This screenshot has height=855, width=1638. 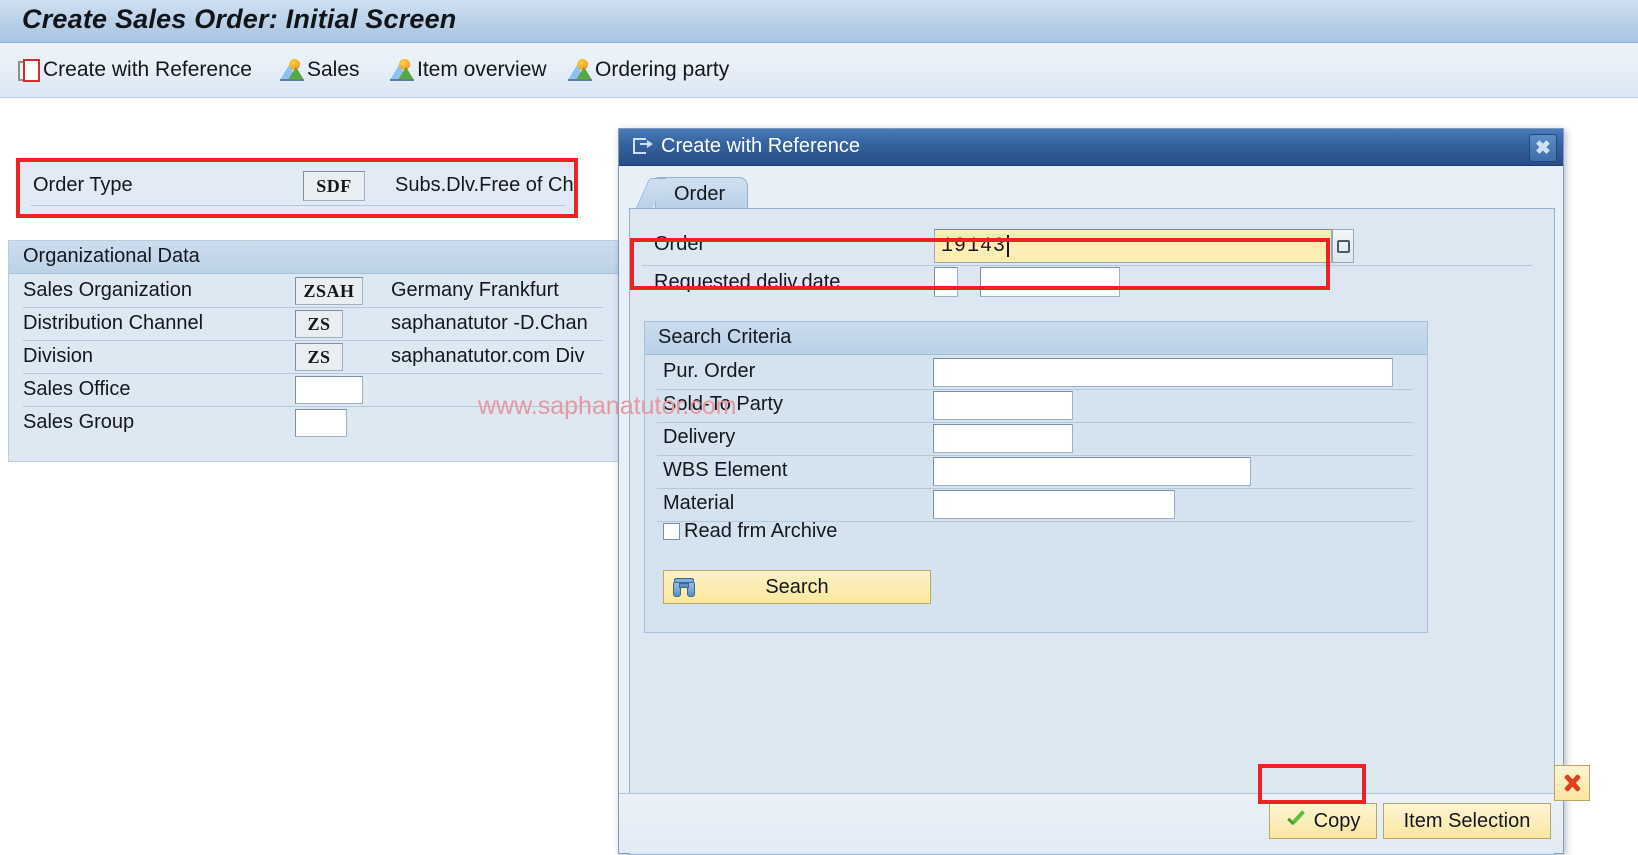 What do you see at coordinates (699, 437) in the screenshot?
I see `row-label: Delivery` at bounding box center [699, 437].